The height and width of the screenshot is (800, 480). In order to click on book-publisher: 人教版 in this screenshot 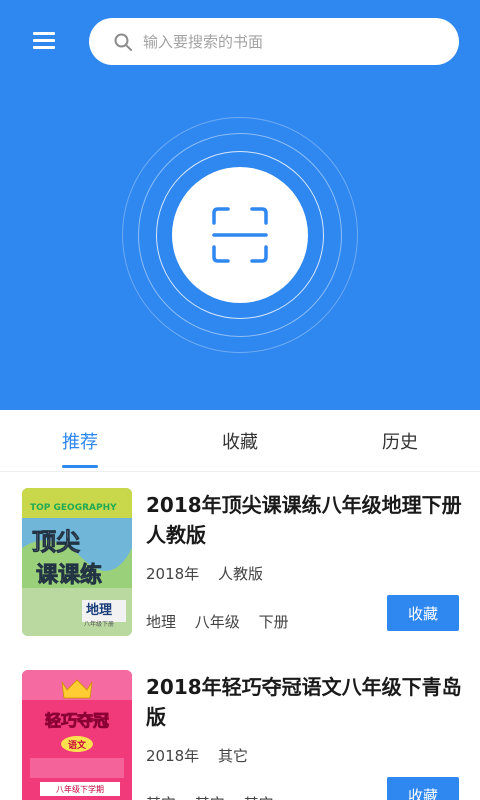, I will do `click(240, 574)`.